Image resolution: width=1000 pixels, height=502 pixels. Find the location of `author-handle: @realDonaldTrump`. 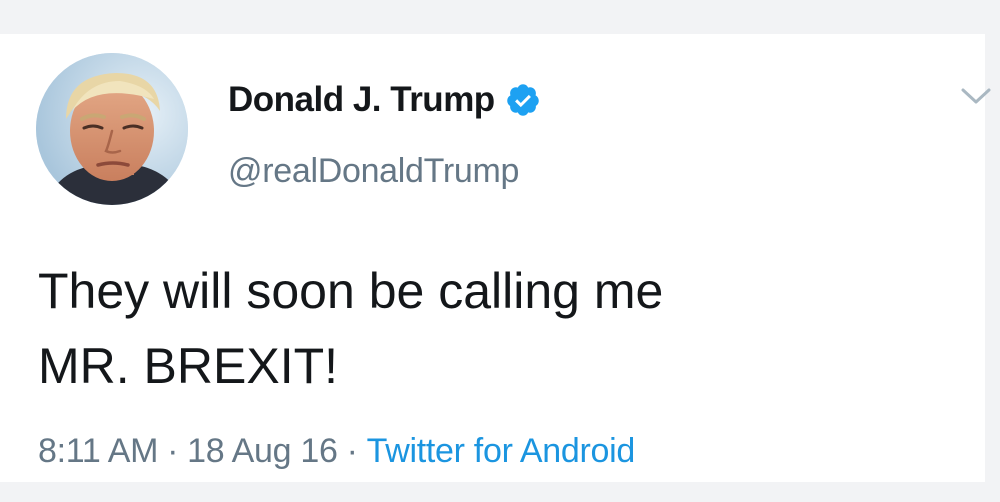

author-handle: @realDonaldTrump is located at coordinates (373, 171).